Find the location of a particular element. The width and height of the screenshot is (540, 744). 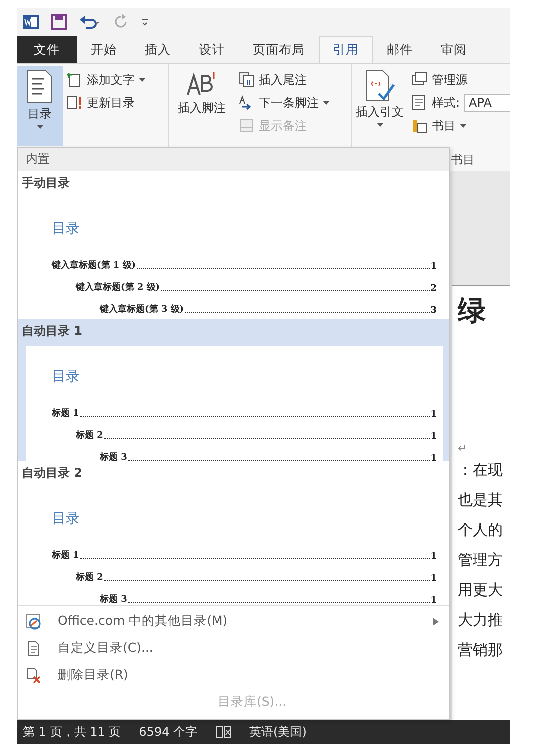

bibliography-icon is located at coordinates (420, 126).